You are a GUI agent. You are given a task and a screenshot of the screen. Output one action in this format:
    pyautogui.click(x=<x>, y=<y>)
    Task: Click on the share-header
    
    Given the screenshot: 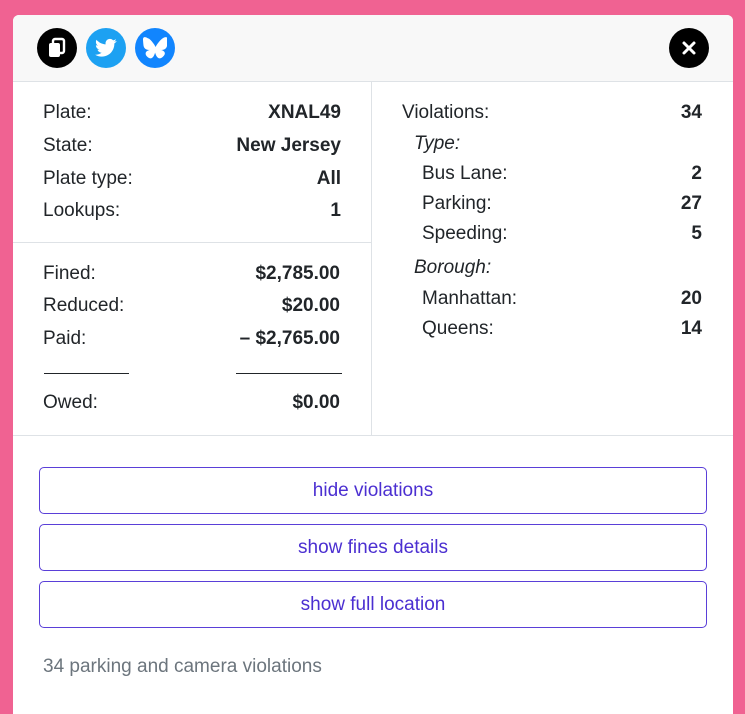 What is the action you would take?
    pyautogui.click(x=373, y=48)
    